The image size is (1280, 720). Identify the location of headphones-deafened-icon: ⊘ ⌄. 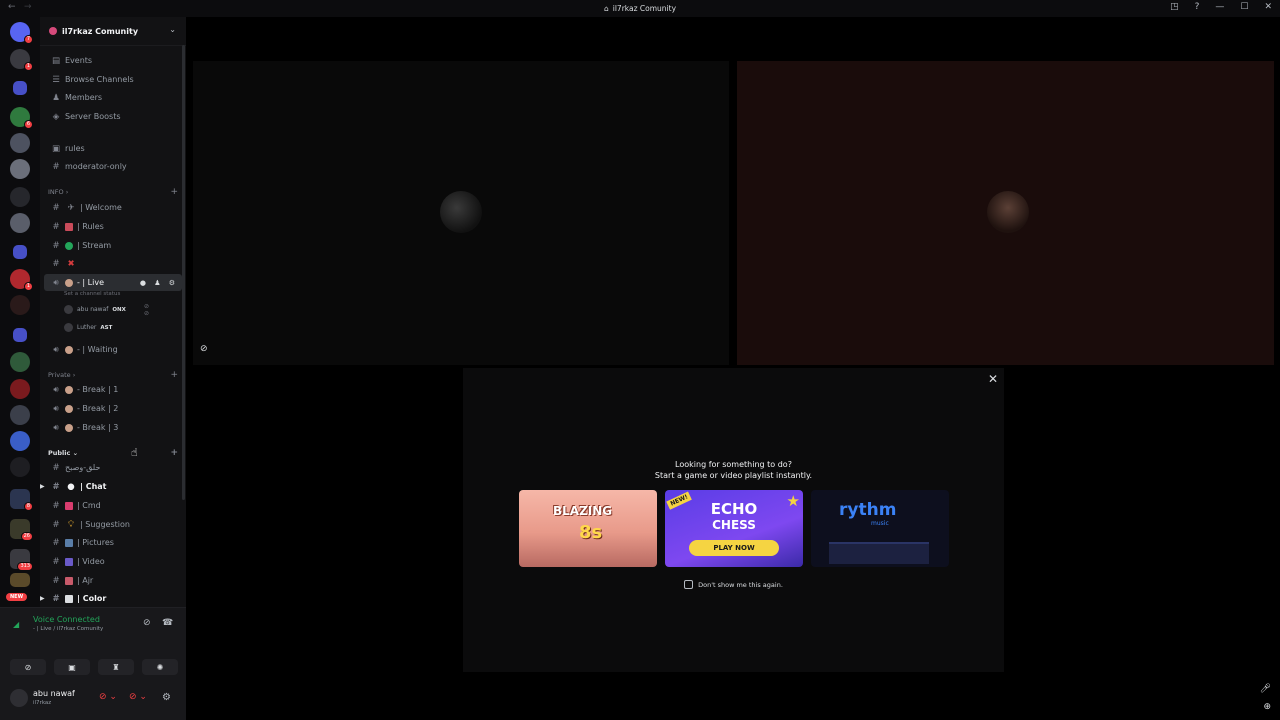
(138, 697).